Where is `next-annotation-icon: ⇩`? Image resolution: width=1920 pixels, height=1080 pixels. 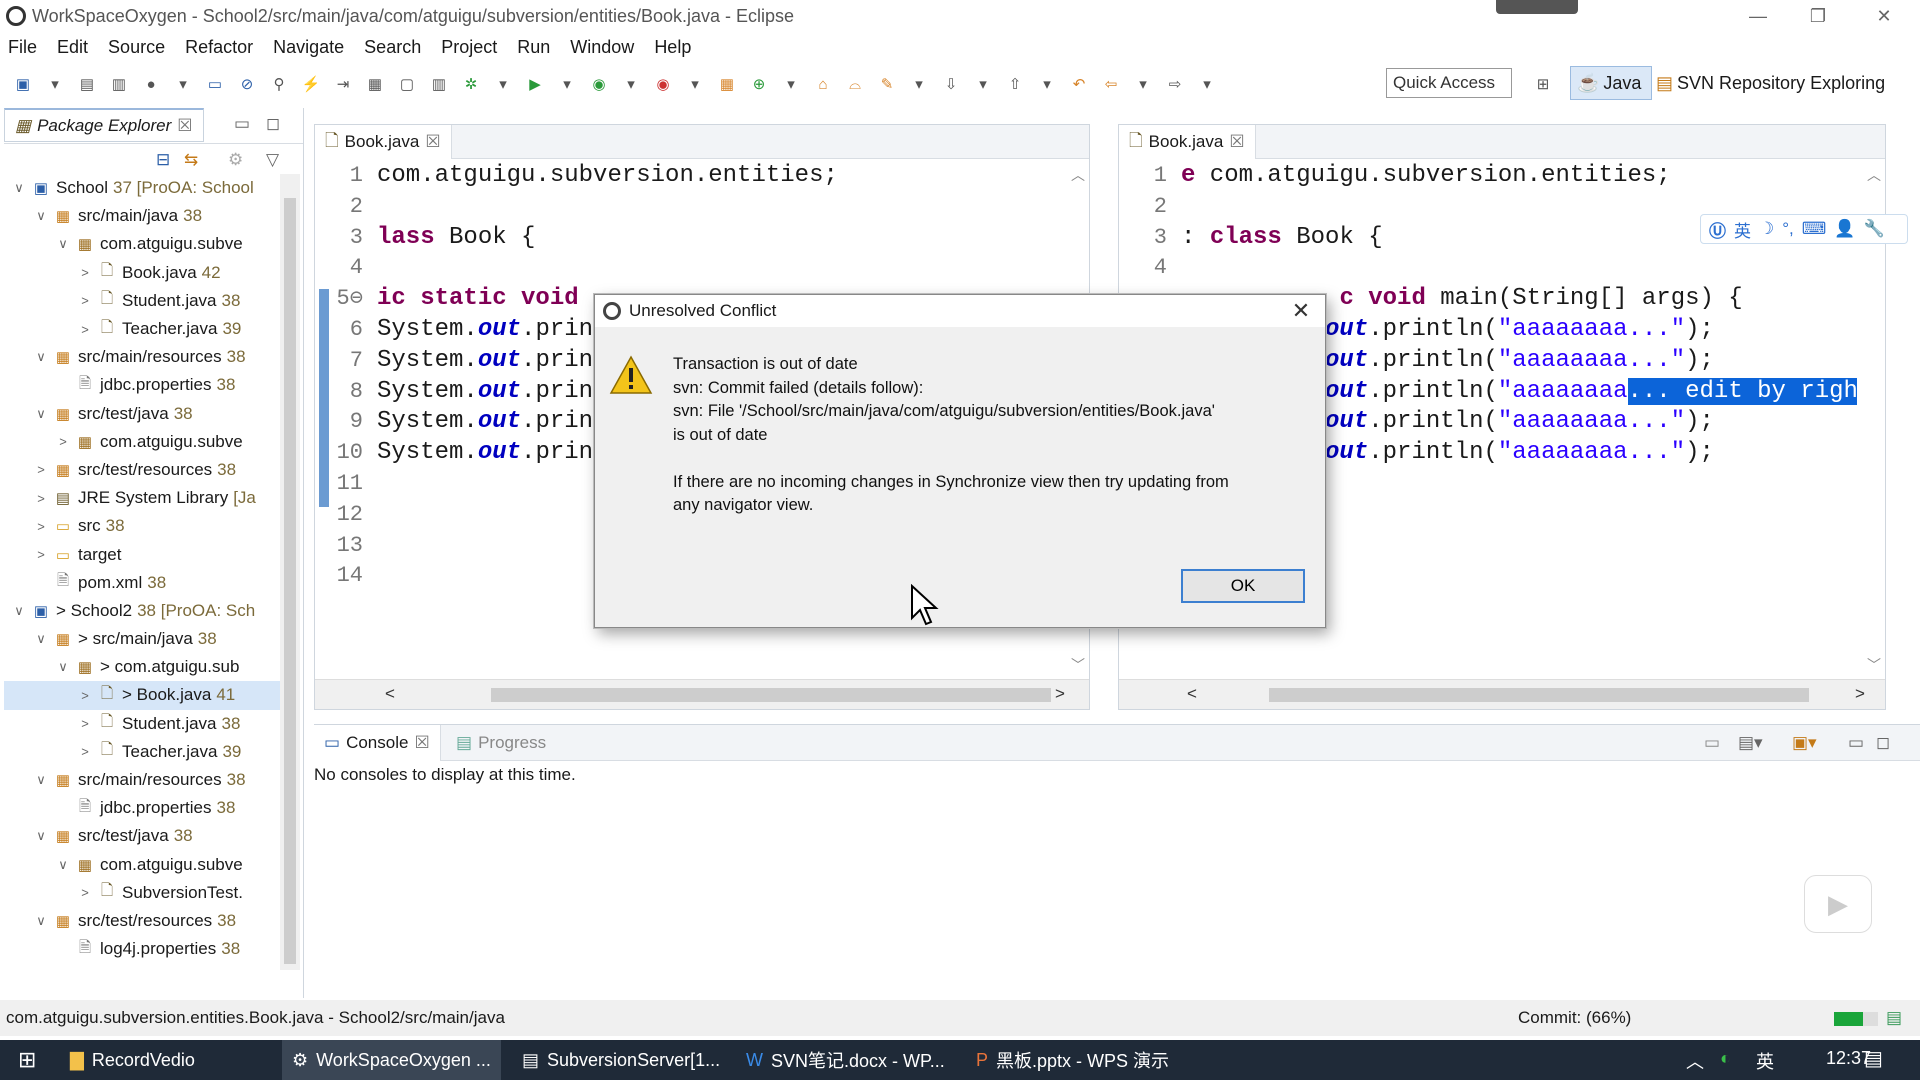
next-annotation-icon: ⇩ is located at coordinates (951, 84).